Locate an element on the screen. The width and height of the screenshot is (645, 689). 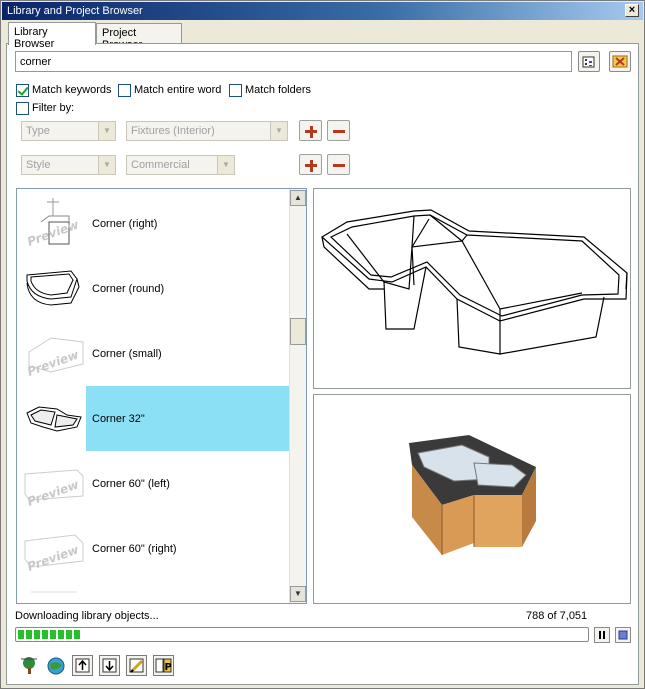
tree-icon is located at coordinates (29, 665).